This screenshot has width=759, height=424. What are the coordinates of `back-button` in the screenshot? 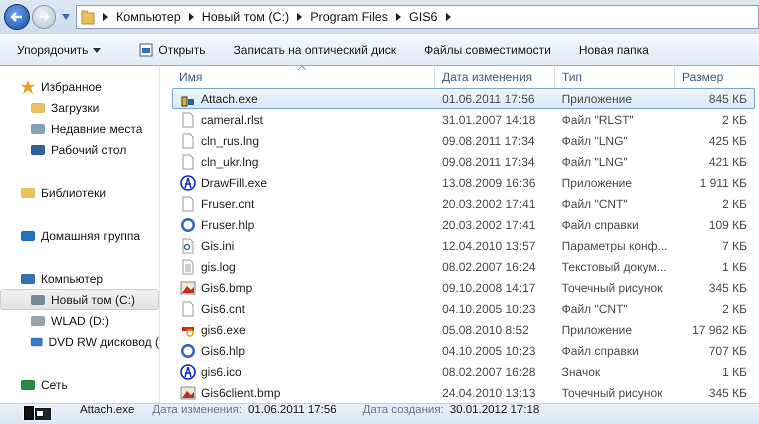 It's located at (17, 17).